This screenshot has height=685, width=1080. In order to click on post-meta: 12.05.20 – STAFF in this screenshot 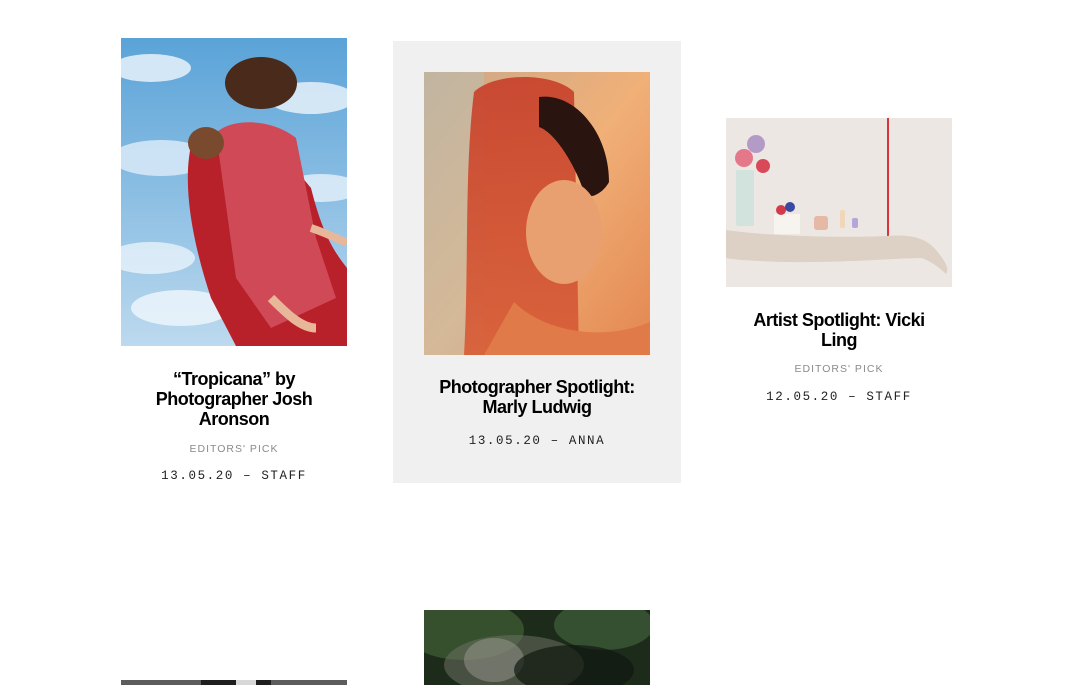, I will do `click(839, 397)`.